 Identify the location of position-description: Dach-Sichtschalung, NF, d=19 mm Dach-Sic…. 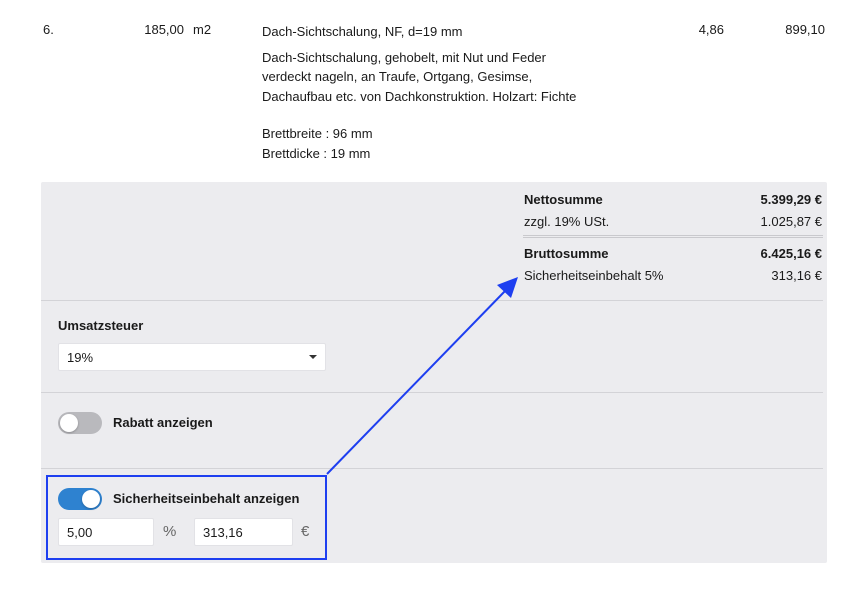
(462, 92).